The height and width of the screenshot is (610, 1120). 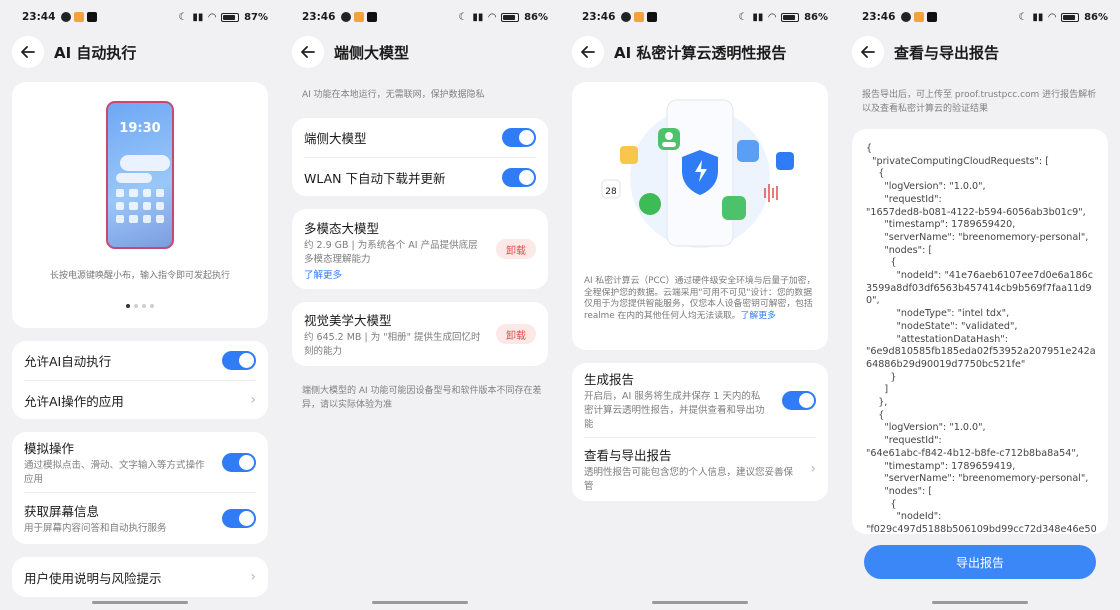 What do you see at coordinates (140, 360) in the screenshot?
I see `allow-ai-exec-row: 允许AI自动执行` at bounding box center [140, 360].